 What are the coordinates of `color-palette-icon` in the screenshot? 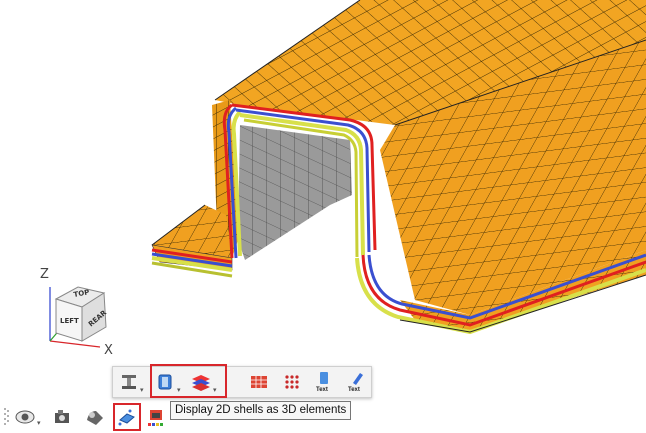 It's located at (155, 418).